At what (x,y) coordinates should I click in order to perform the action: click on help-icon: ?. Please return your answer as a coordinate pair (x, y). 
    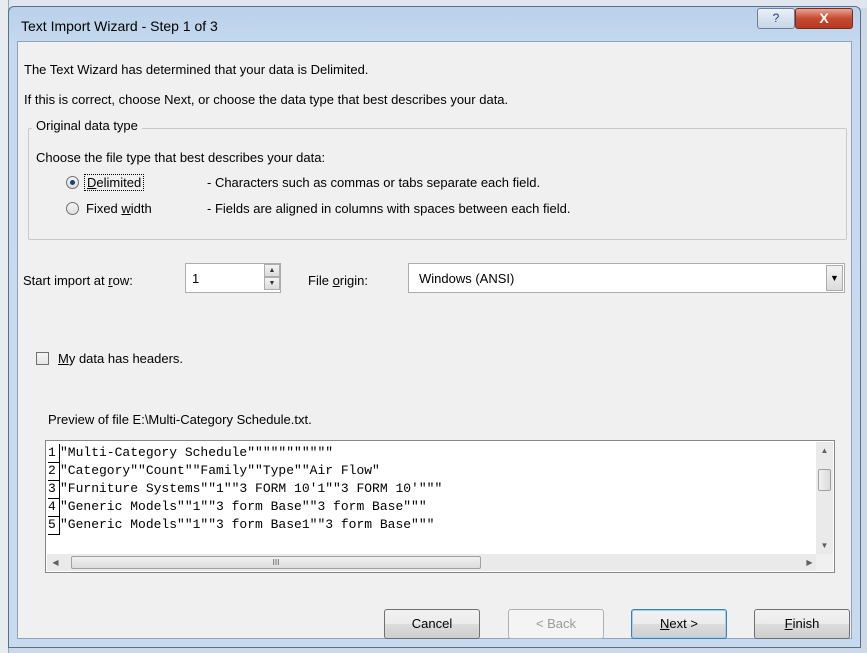
    Looking at the image, I should click on (776, 18).